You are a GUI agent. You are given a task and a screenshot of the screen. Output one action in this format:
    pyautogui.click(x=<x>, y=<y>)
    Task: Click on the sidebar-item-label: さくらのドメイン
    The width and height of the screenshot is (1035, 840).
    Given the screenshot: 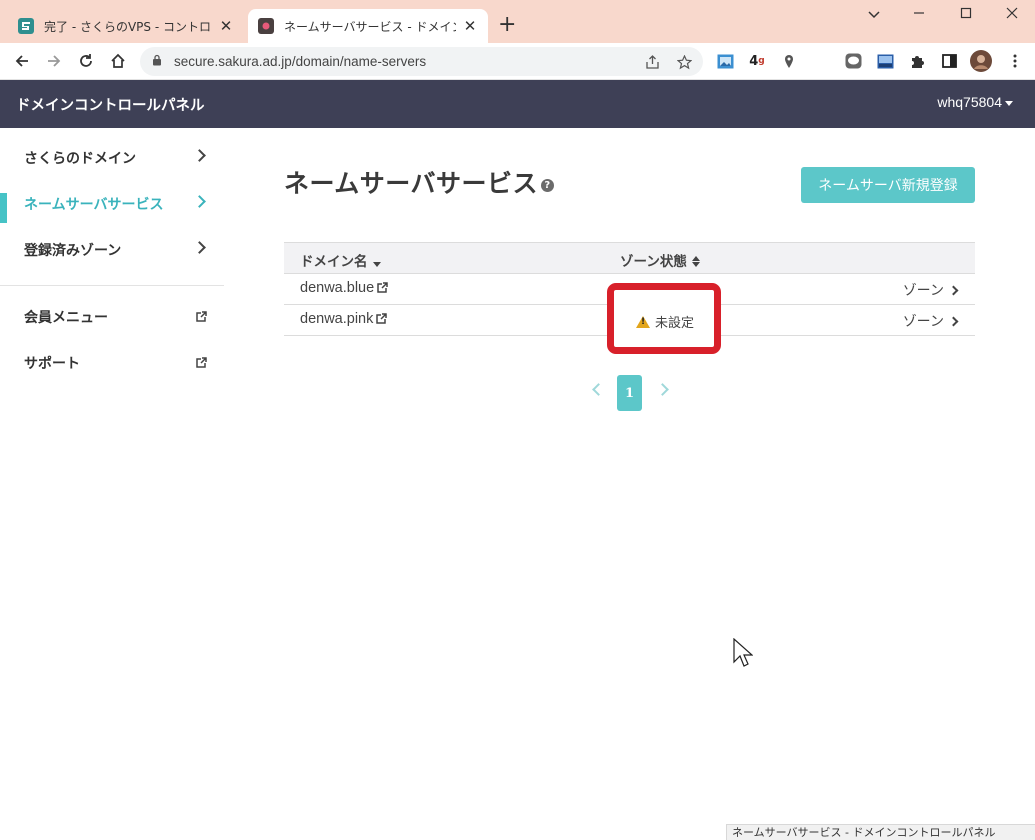 What is the action you would take?
    pyautogui.click(x=80, y=159)
    